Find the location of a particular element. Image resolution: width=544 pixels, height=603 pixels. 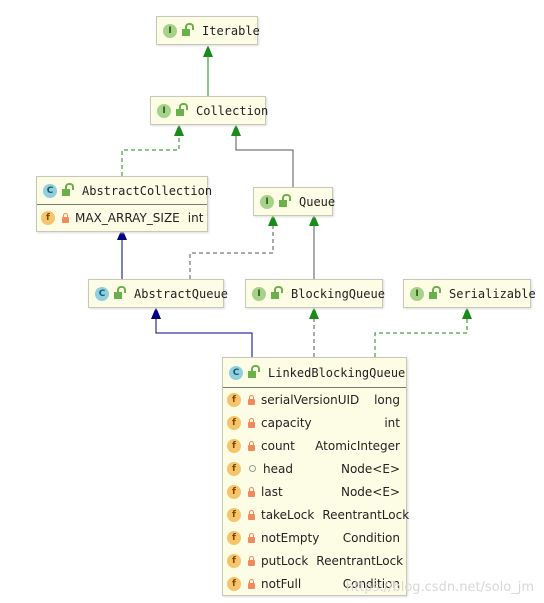

node-abstract-queue: C AbstractQueue is located at coordinates (158, 293).